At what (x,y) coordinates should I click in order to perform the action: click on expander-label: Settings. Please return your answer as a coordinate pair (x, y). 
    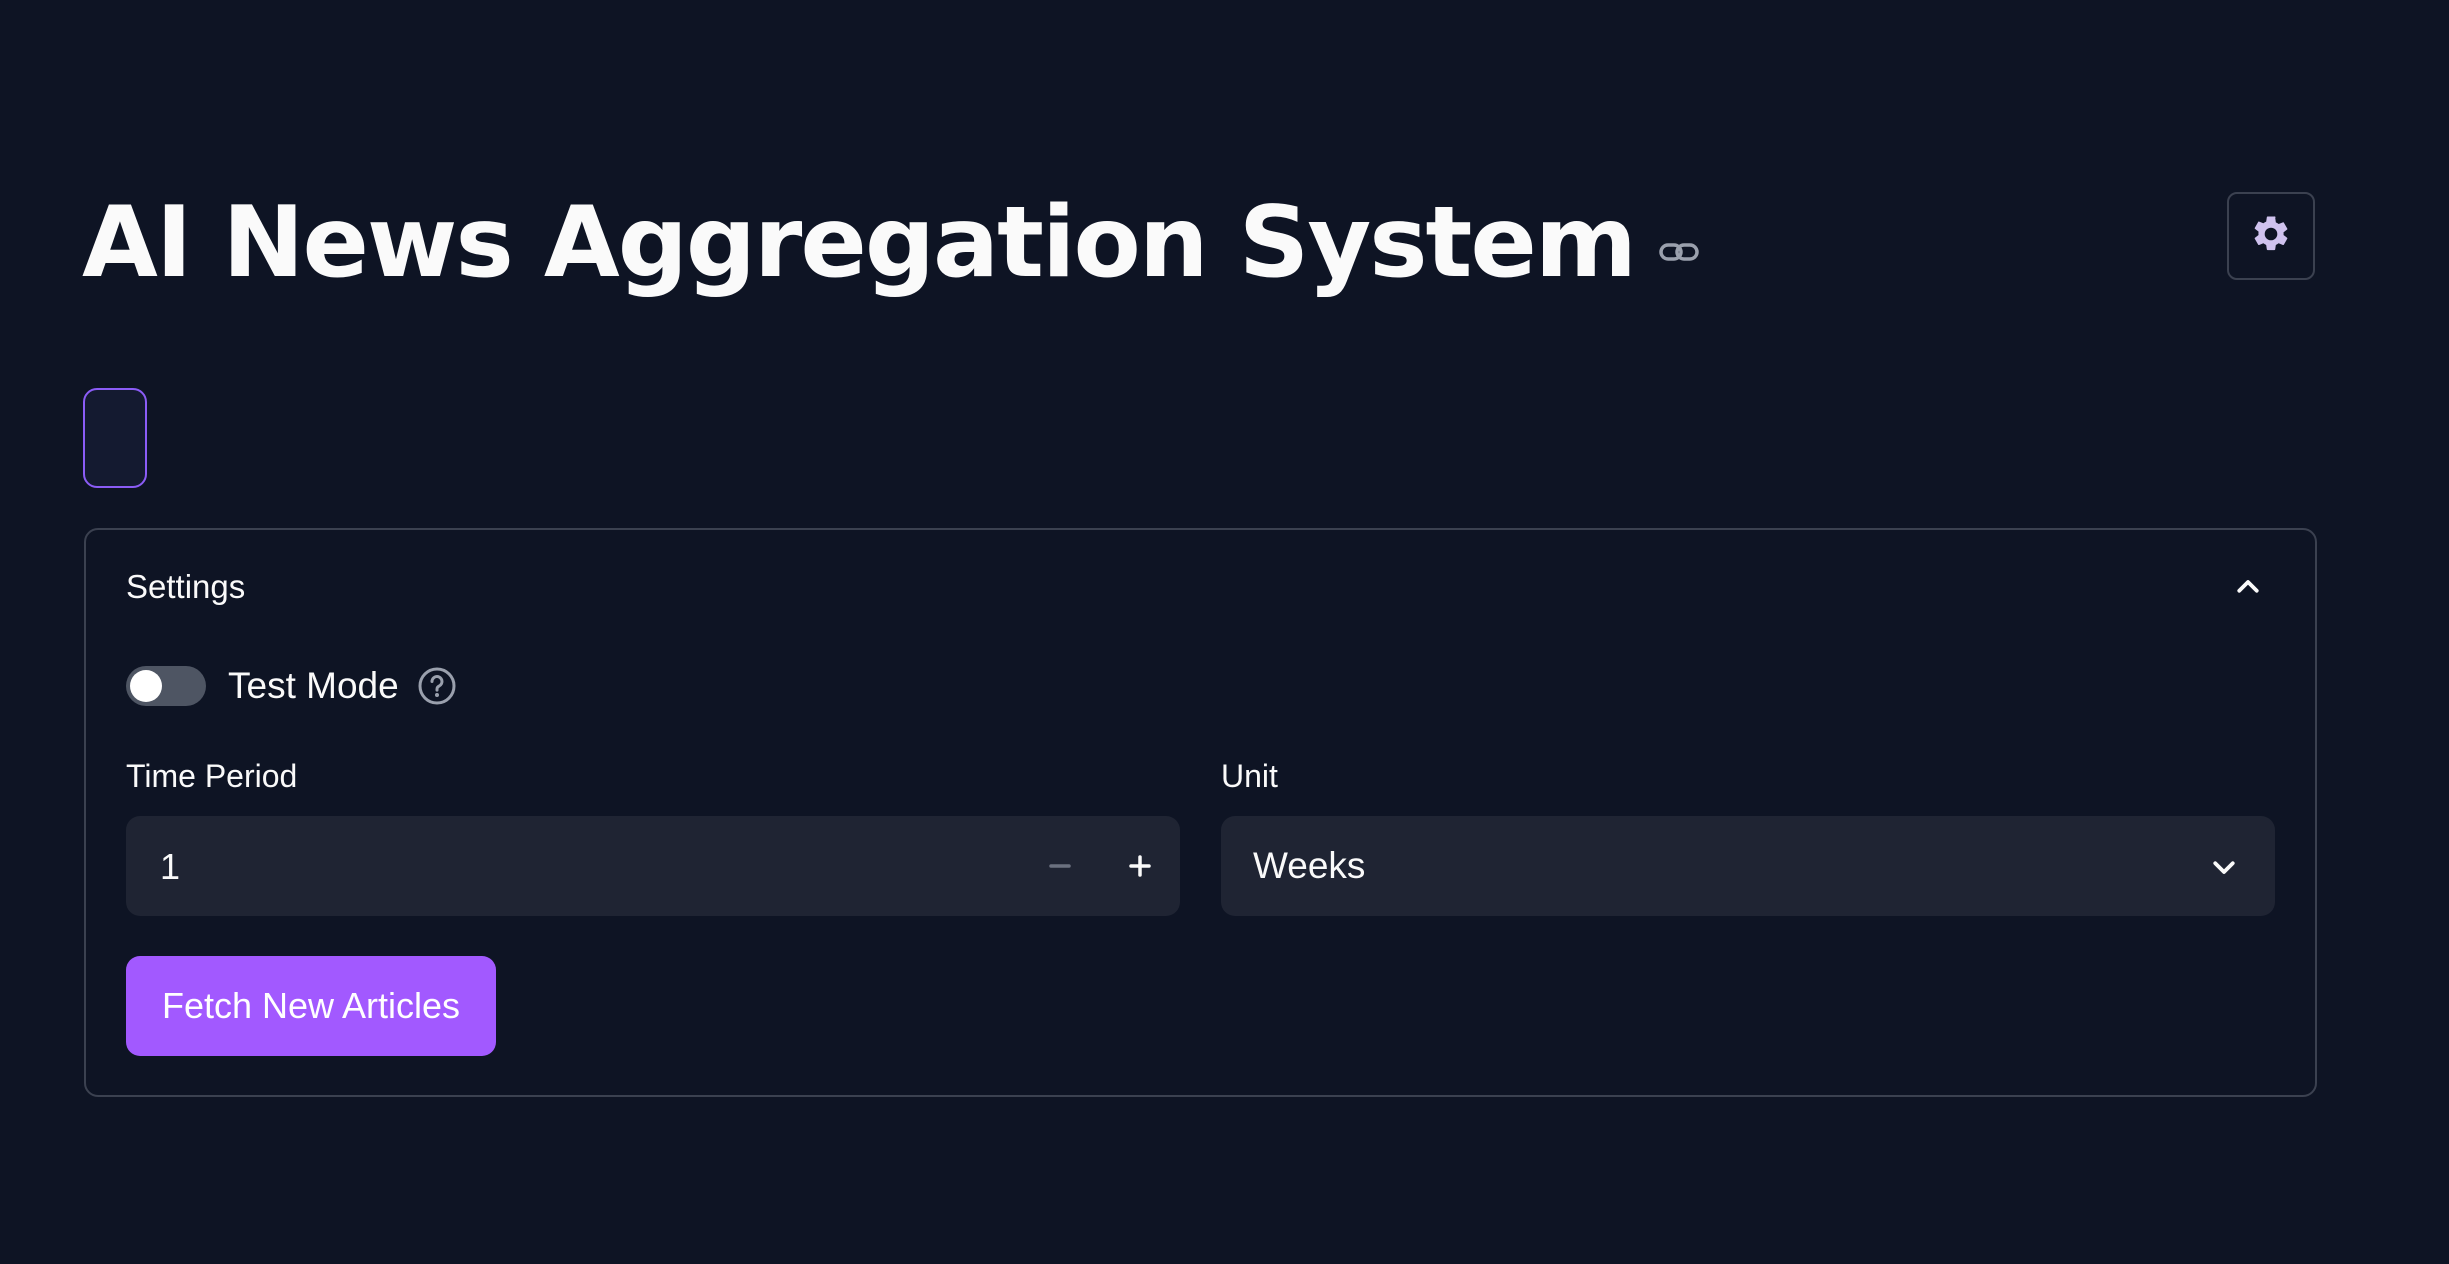
    Looking at the image, I should click on (186, 586).